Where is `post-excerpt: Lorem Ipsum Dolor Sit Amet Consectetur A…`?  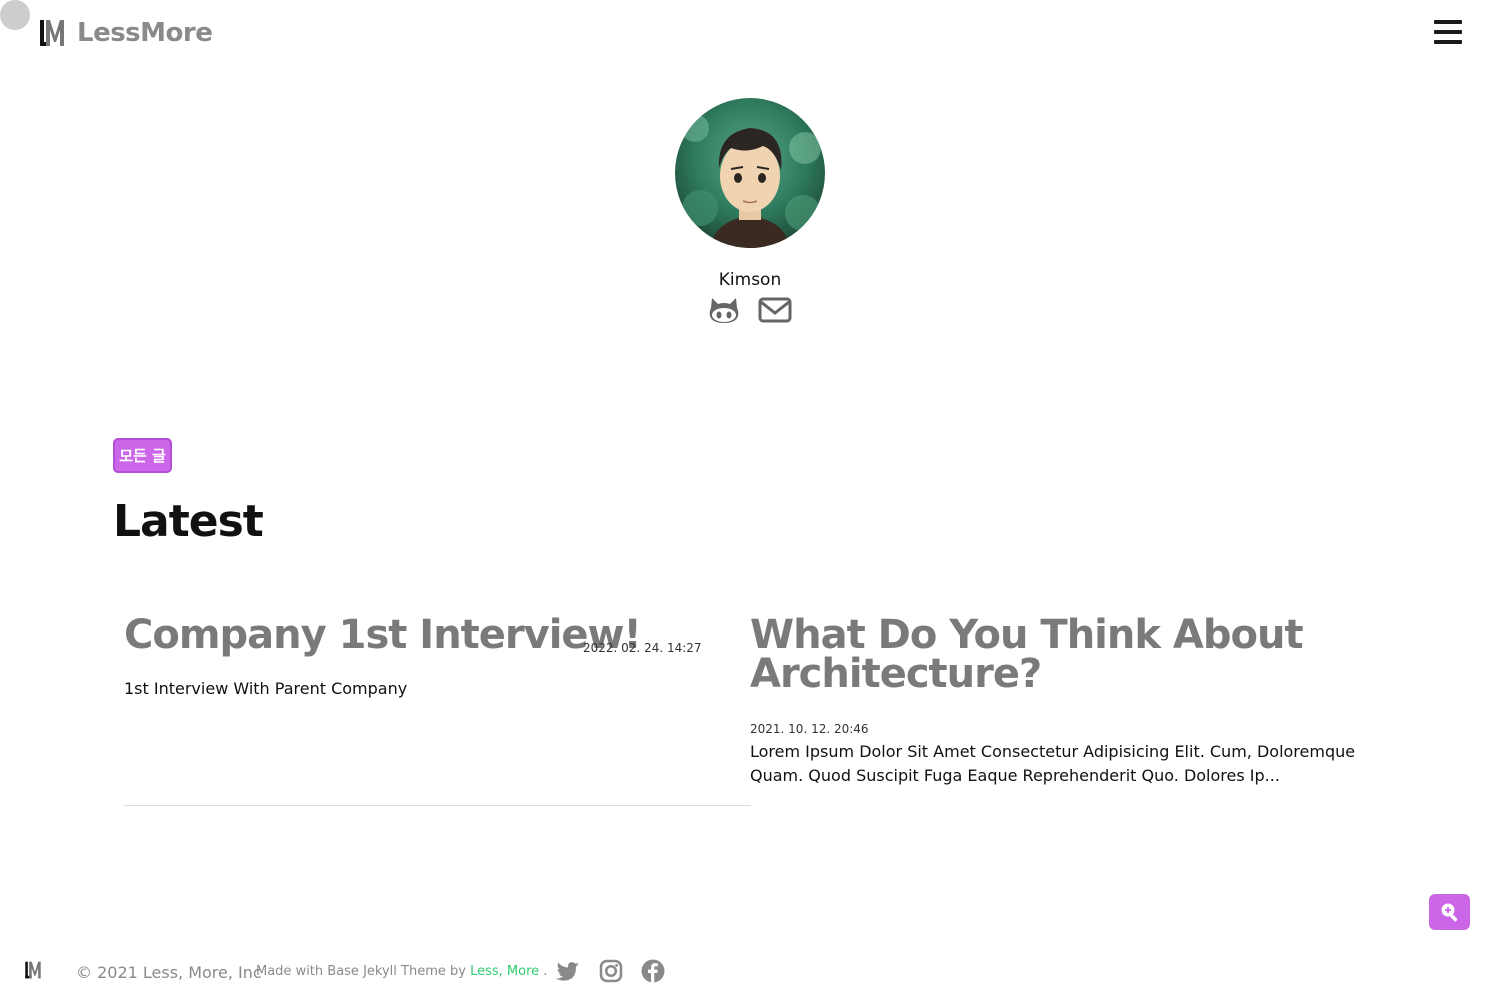
post-excerpt: Lorem Ipsum Dolor Sit Amet Consectetur A… is located at coordinates (1053, 763).